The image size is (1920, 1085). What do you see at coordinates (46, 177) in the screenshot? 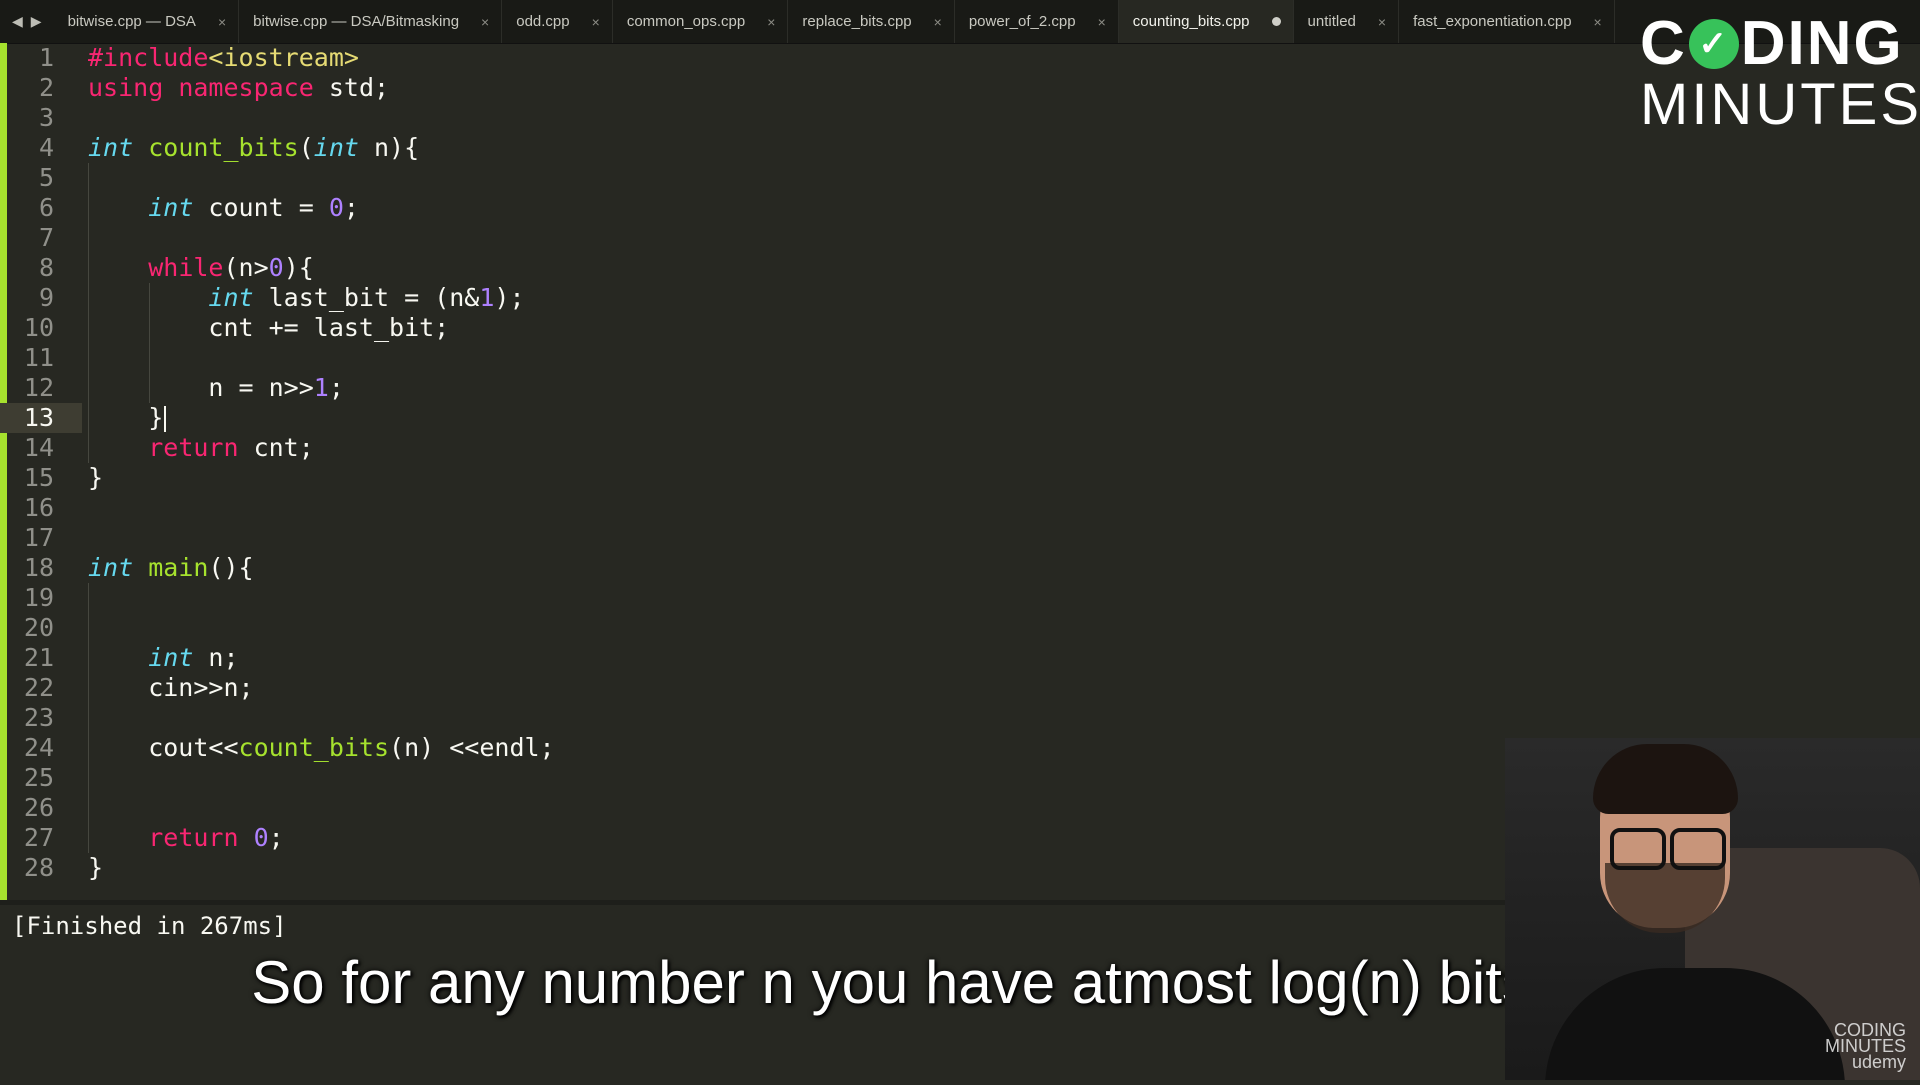
I see `line-number: 5` at bounding box center [46, 177].